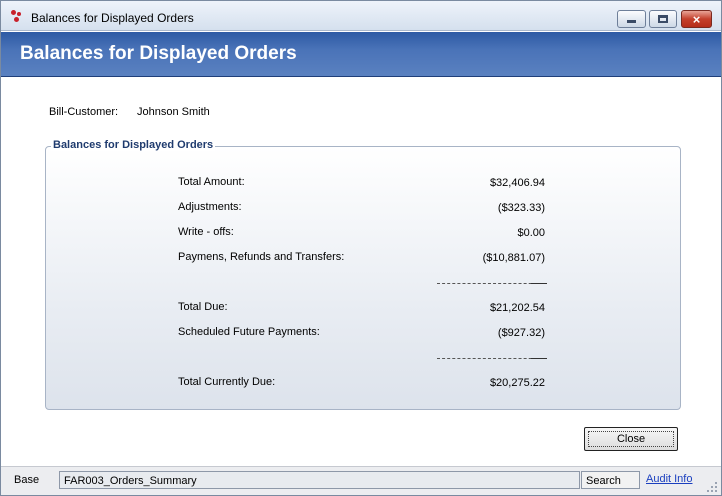  I want to click on maximize-icon, so click(663, 19).